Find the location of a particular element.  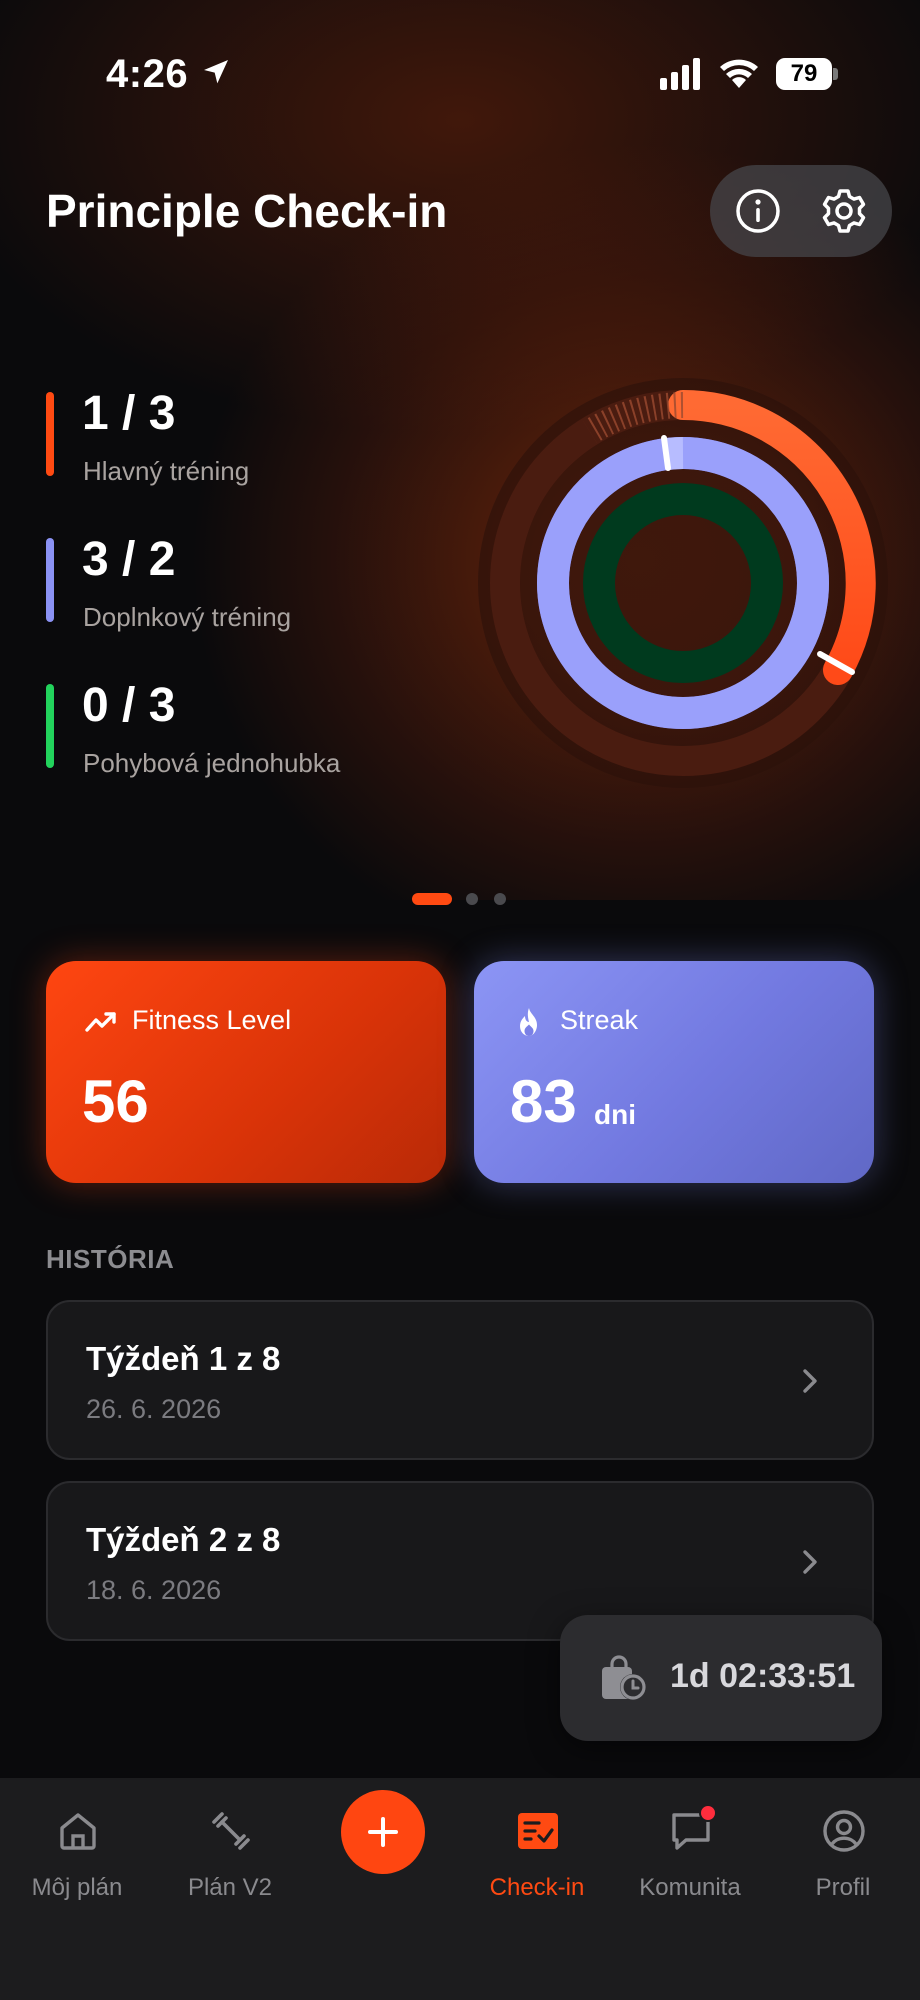

tab-label: Komunita is located at coordinates (690, 1887).